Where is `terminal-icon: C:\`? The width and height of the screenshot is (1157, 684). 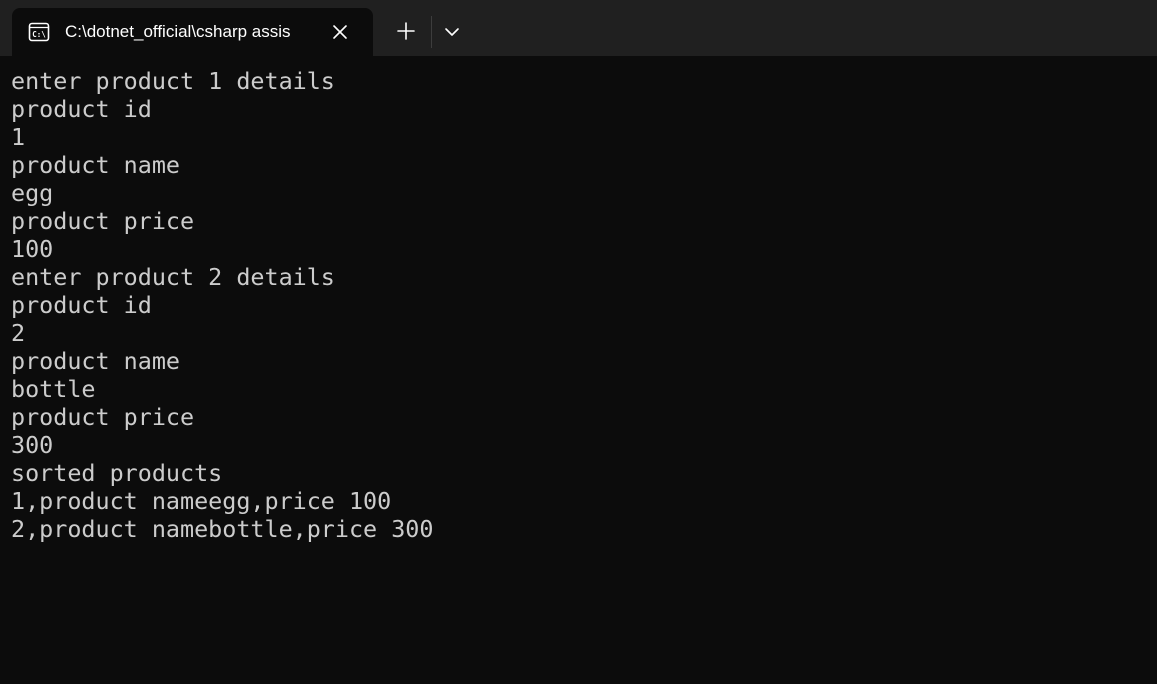
terminal-icon: C:\ is located at coordinates (39, 32).